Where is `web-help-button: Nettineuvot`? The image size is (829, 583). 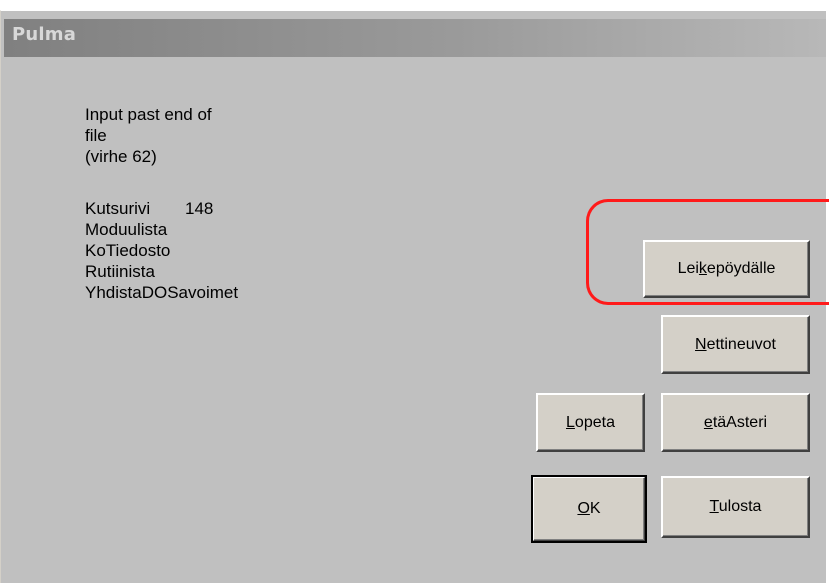
web-help-button: Nettineuvot is located at coordinates (735, 344).